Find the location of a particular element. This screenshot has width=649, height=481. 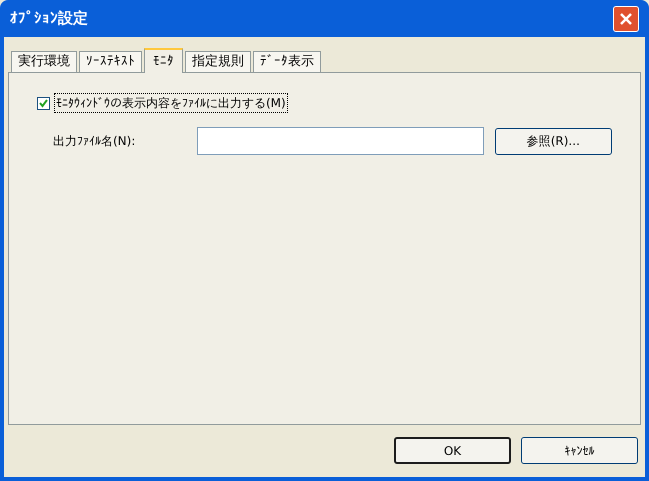

tab: ﾃﾞｰﾀ表示 is located at coordinates (287, 61).